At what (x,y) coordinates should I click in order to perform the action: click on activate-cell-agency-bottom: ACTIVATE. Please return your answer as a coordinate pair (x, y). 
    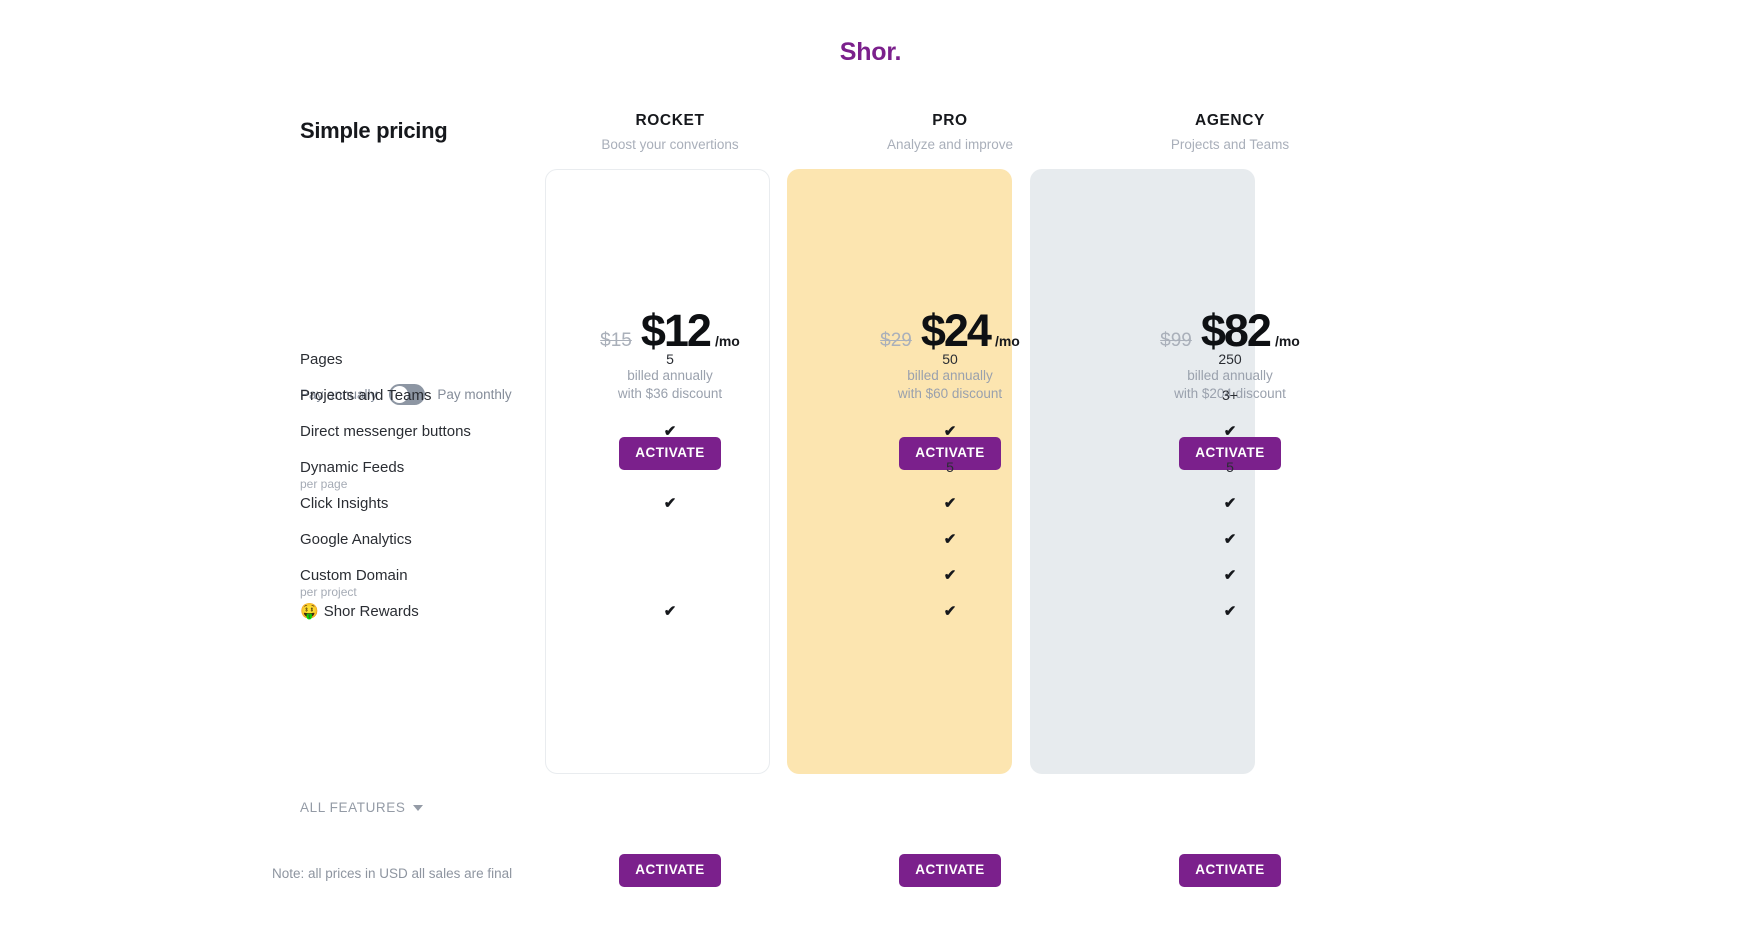
    Looking at the image, I should click on (1230, 870).